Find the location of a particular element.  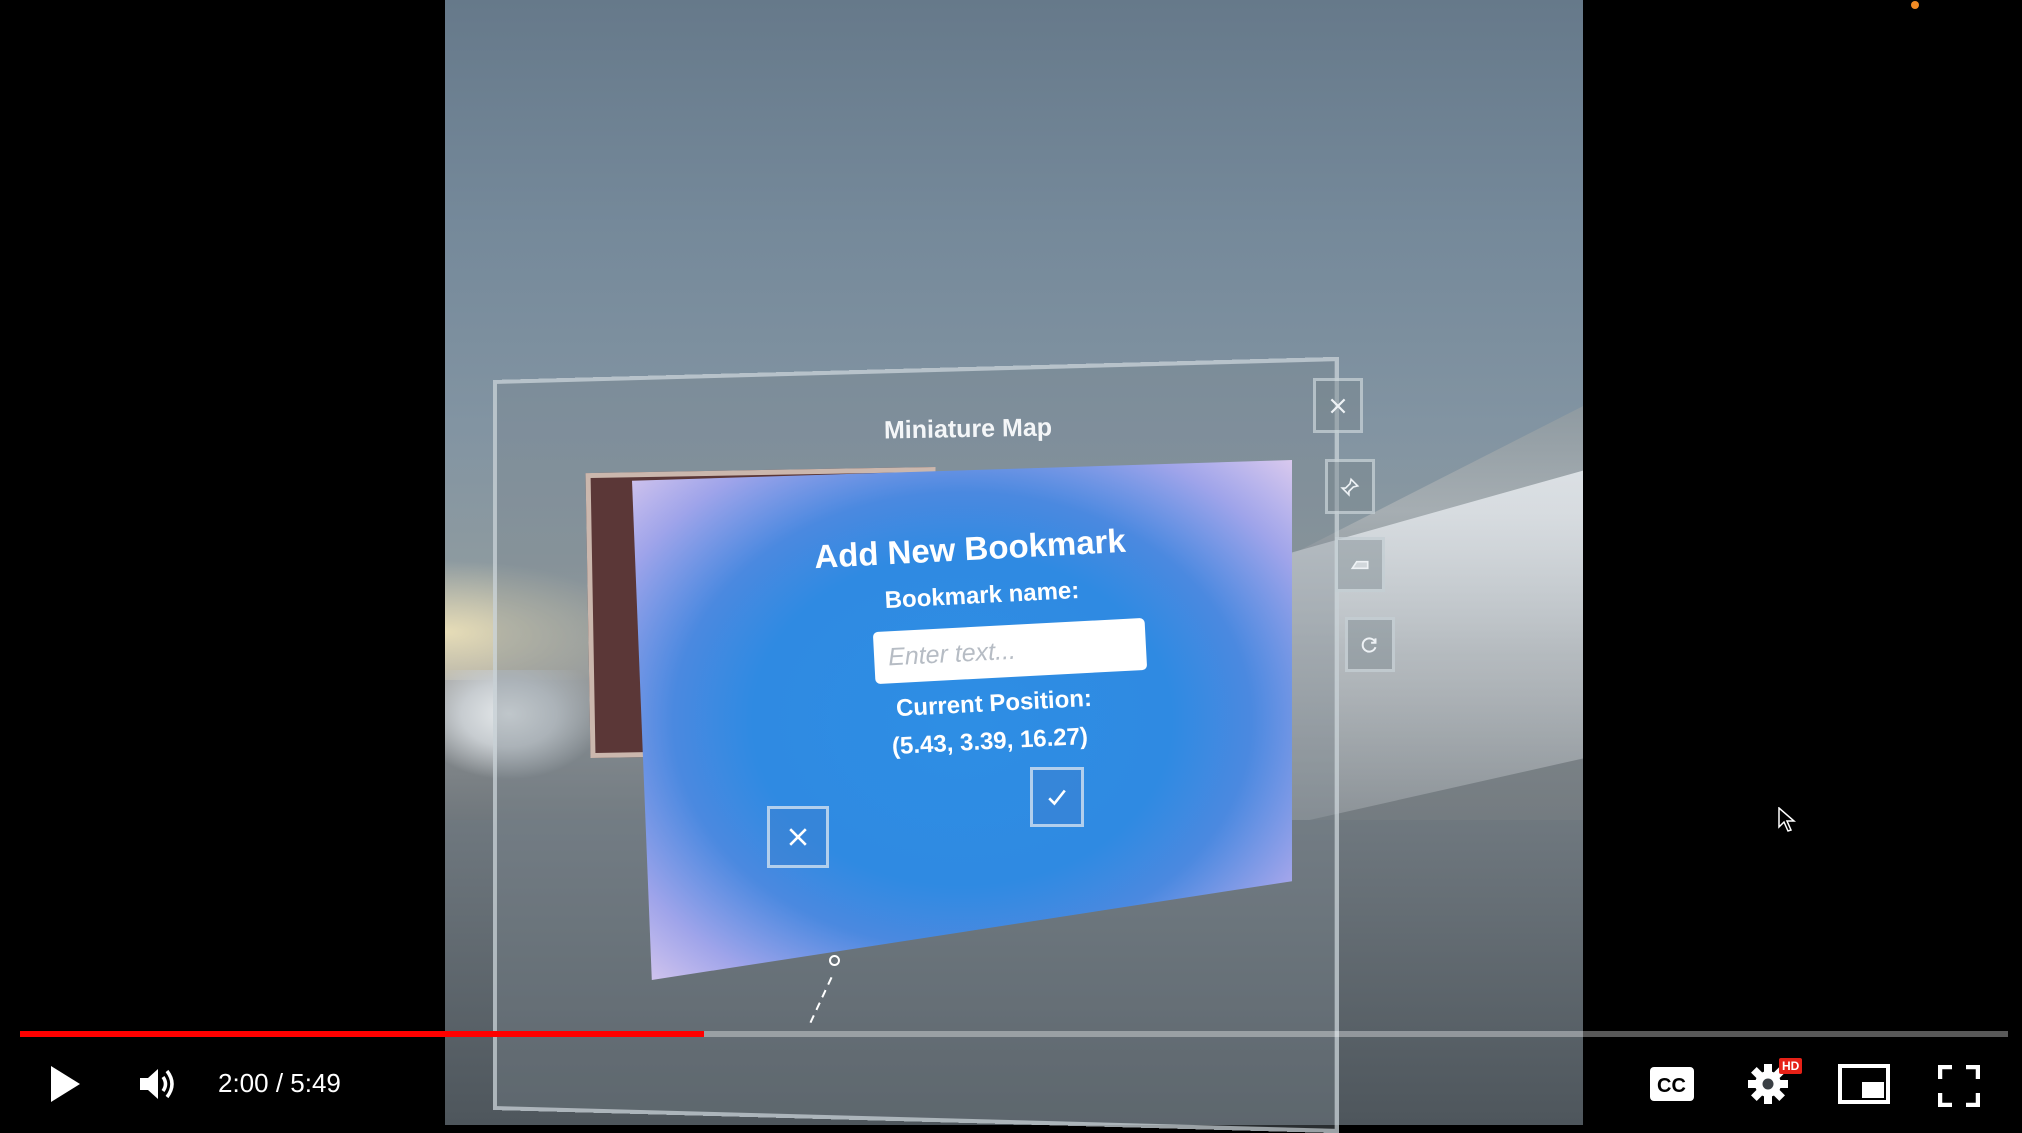

refresh-map-button is located at coordinates (1370, 644).